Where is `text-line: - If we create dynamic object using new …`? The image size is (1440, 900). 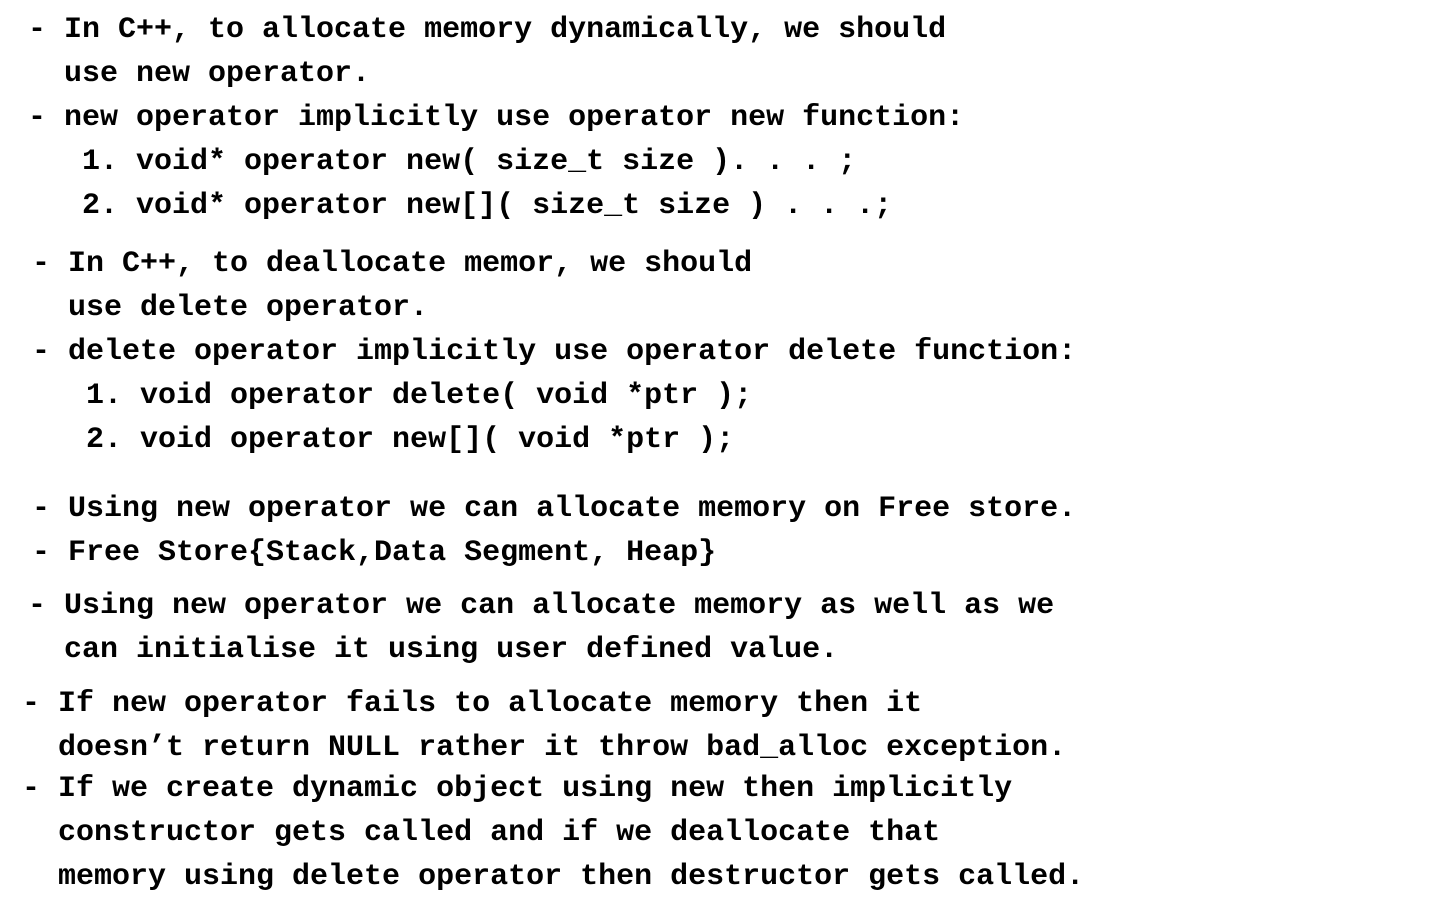 text-line: - If we create dynamic object using new … is located at coordinates (517, 789).